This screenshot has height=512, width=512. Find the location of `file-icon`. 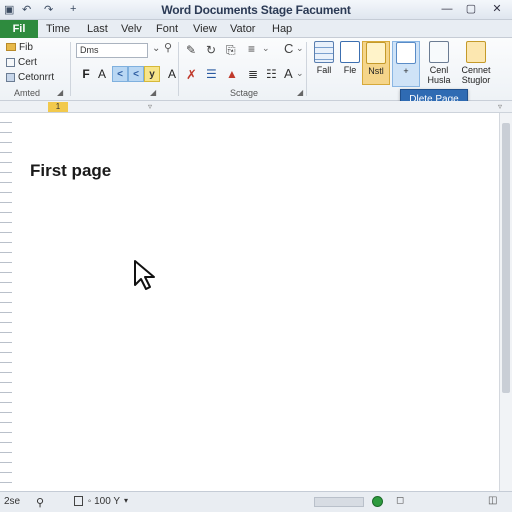

file-icon is located at coordinates (350, 52).